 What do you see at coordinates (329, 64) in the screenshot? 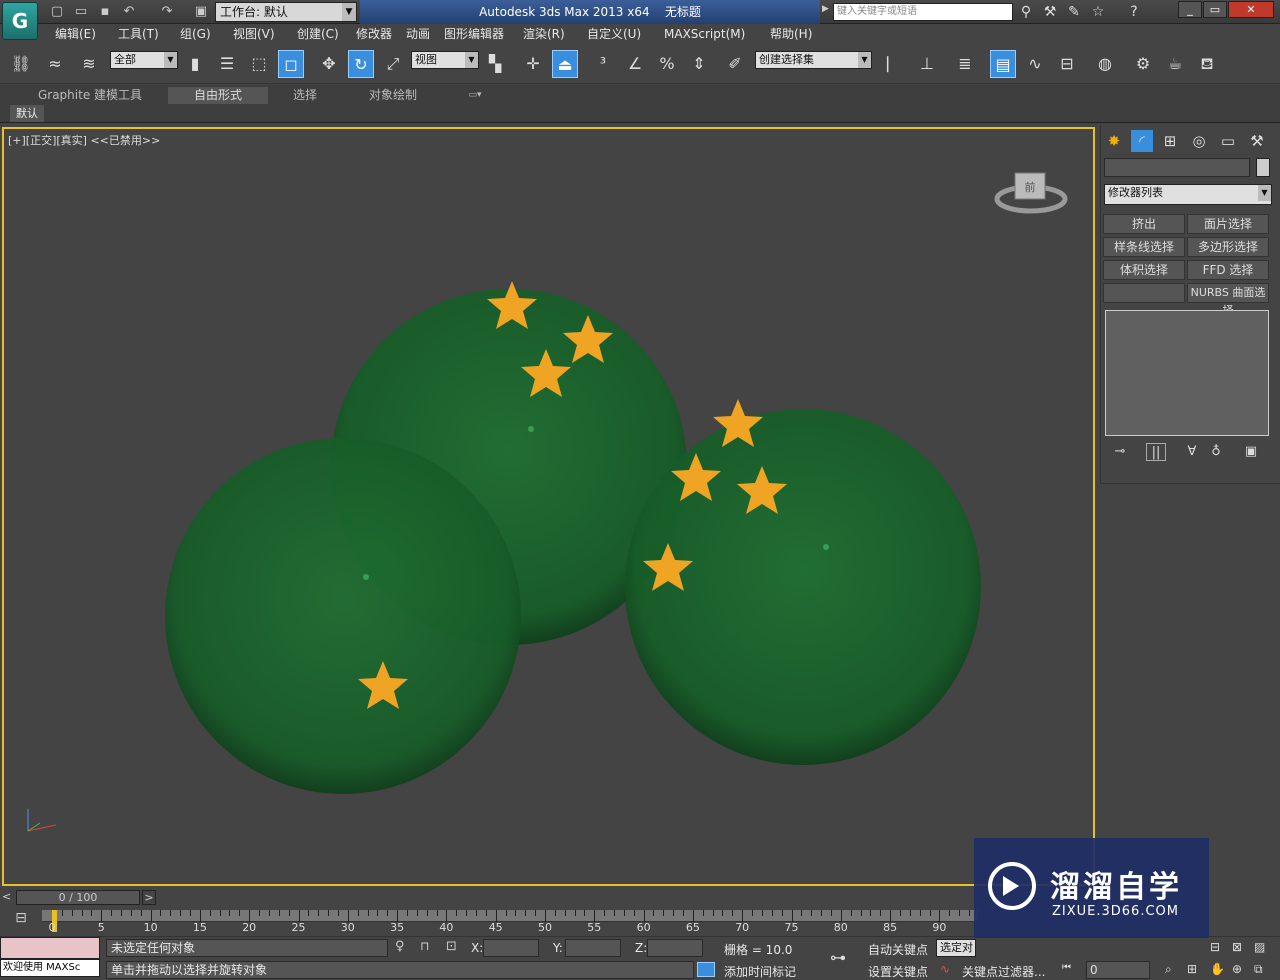
I see `select-and-move-icon: ✥` at bounding box center [329, 64].